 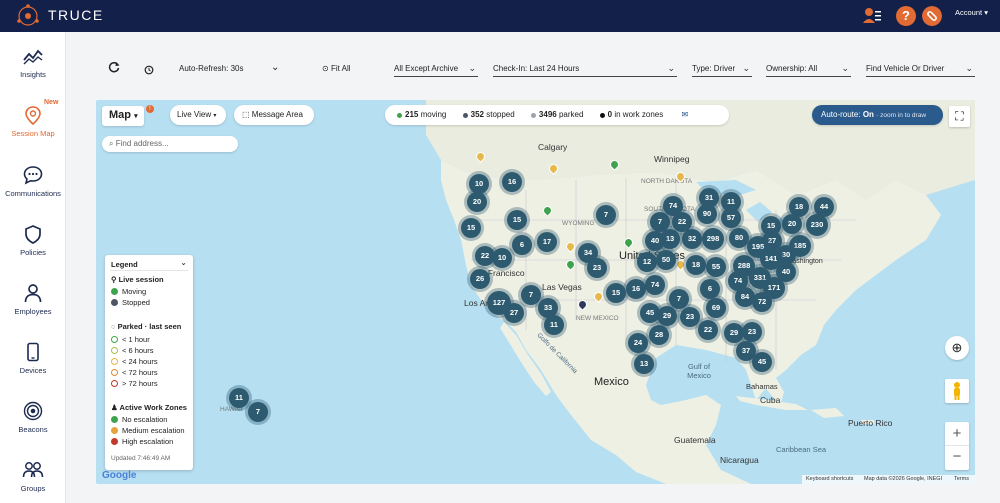 What do you see at coordinates (33, 249) in the screenshot?
I see `sidebar-item-policies: Policies` at bounding box center [33, 249].